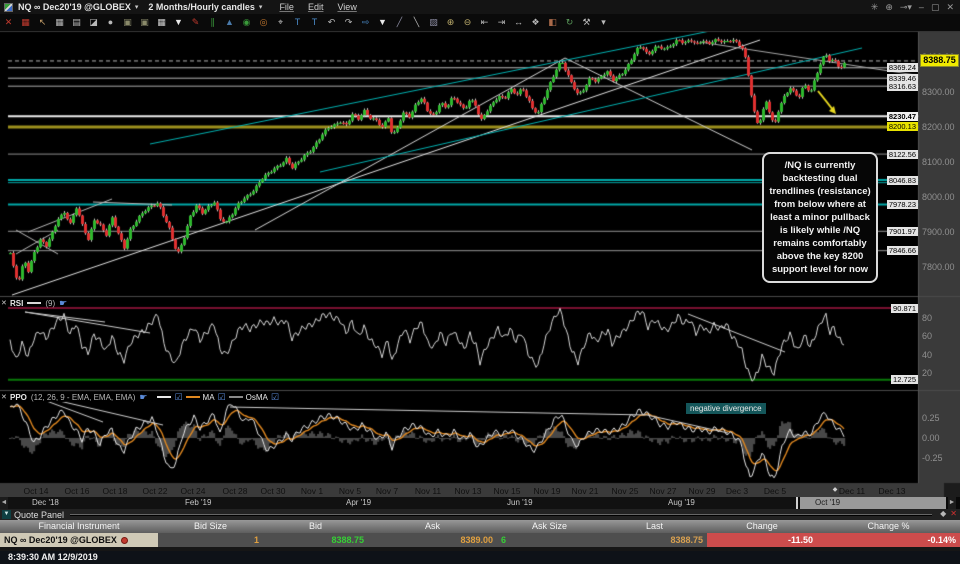  I want to click on date-tick: Nov 13, so click(468, 491).